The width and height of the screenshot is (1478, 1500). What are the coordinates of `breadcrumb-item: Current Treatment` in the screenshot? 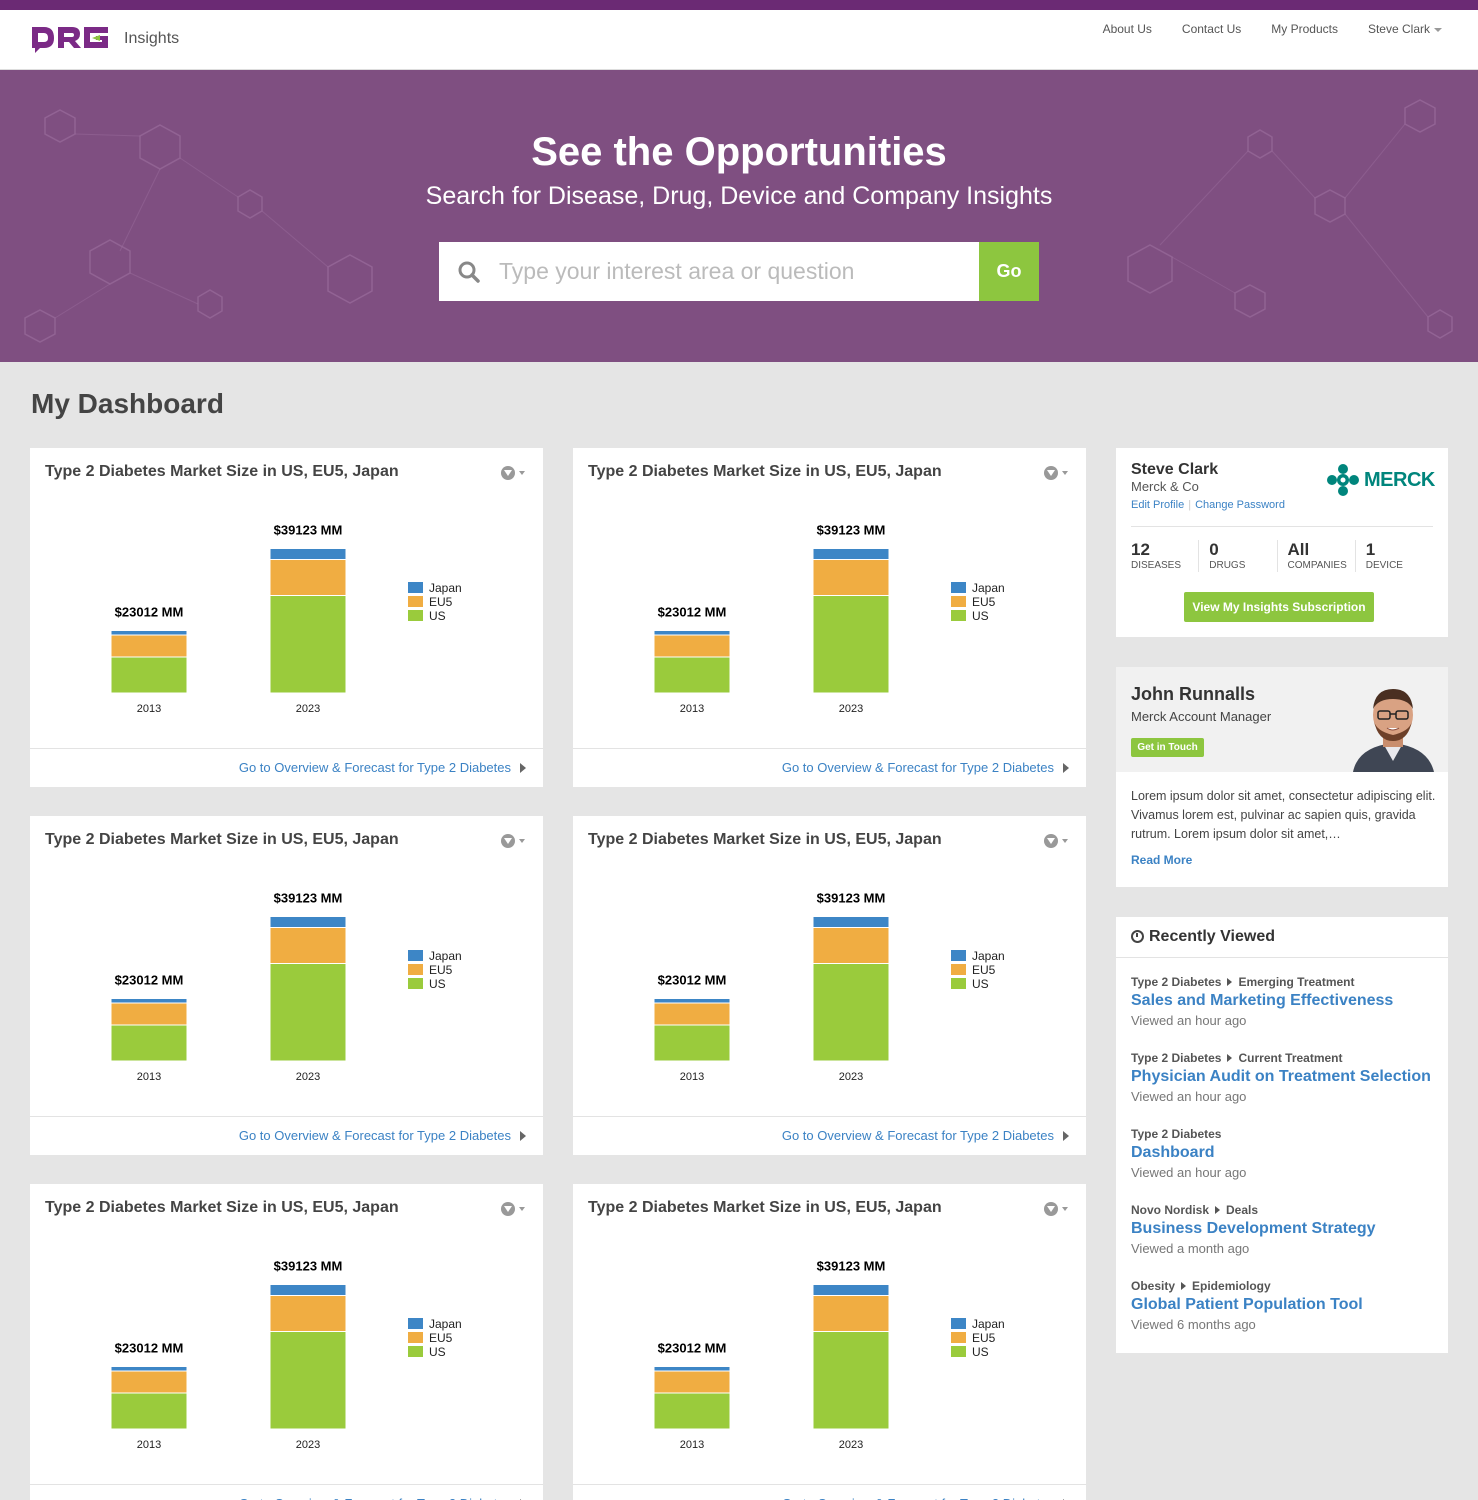 It's located at (1290, 1058).